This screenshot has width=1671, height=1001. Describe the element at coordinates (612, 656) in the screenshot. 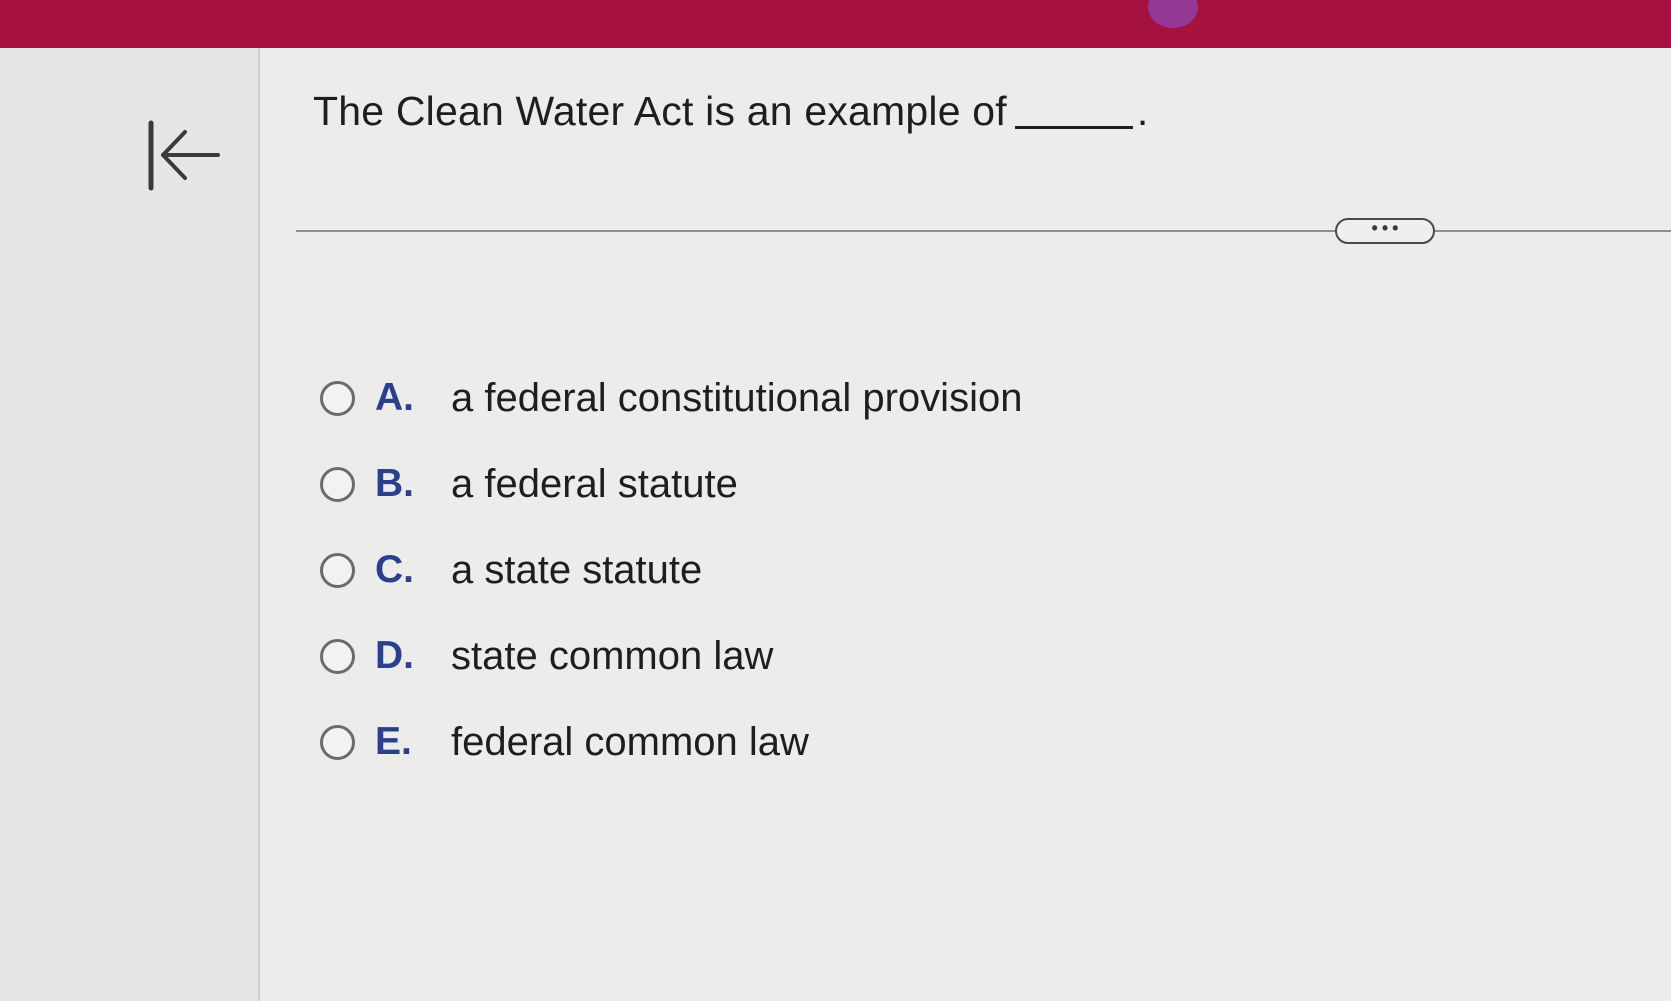

I see `option-text: state common law` at that location.